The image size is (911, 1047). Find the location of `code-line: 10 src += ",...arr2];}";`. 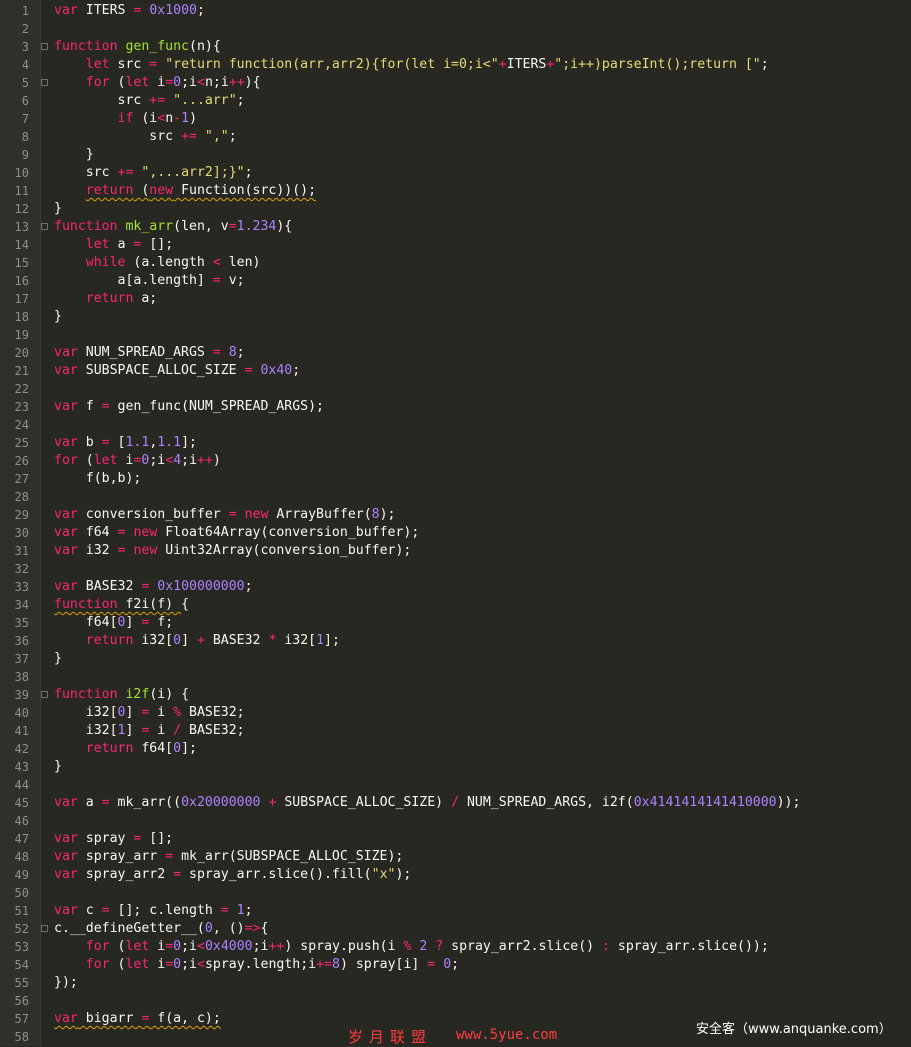

code-line: 10 src += ",...arr2];}"; is located at coordinates (455, 173).